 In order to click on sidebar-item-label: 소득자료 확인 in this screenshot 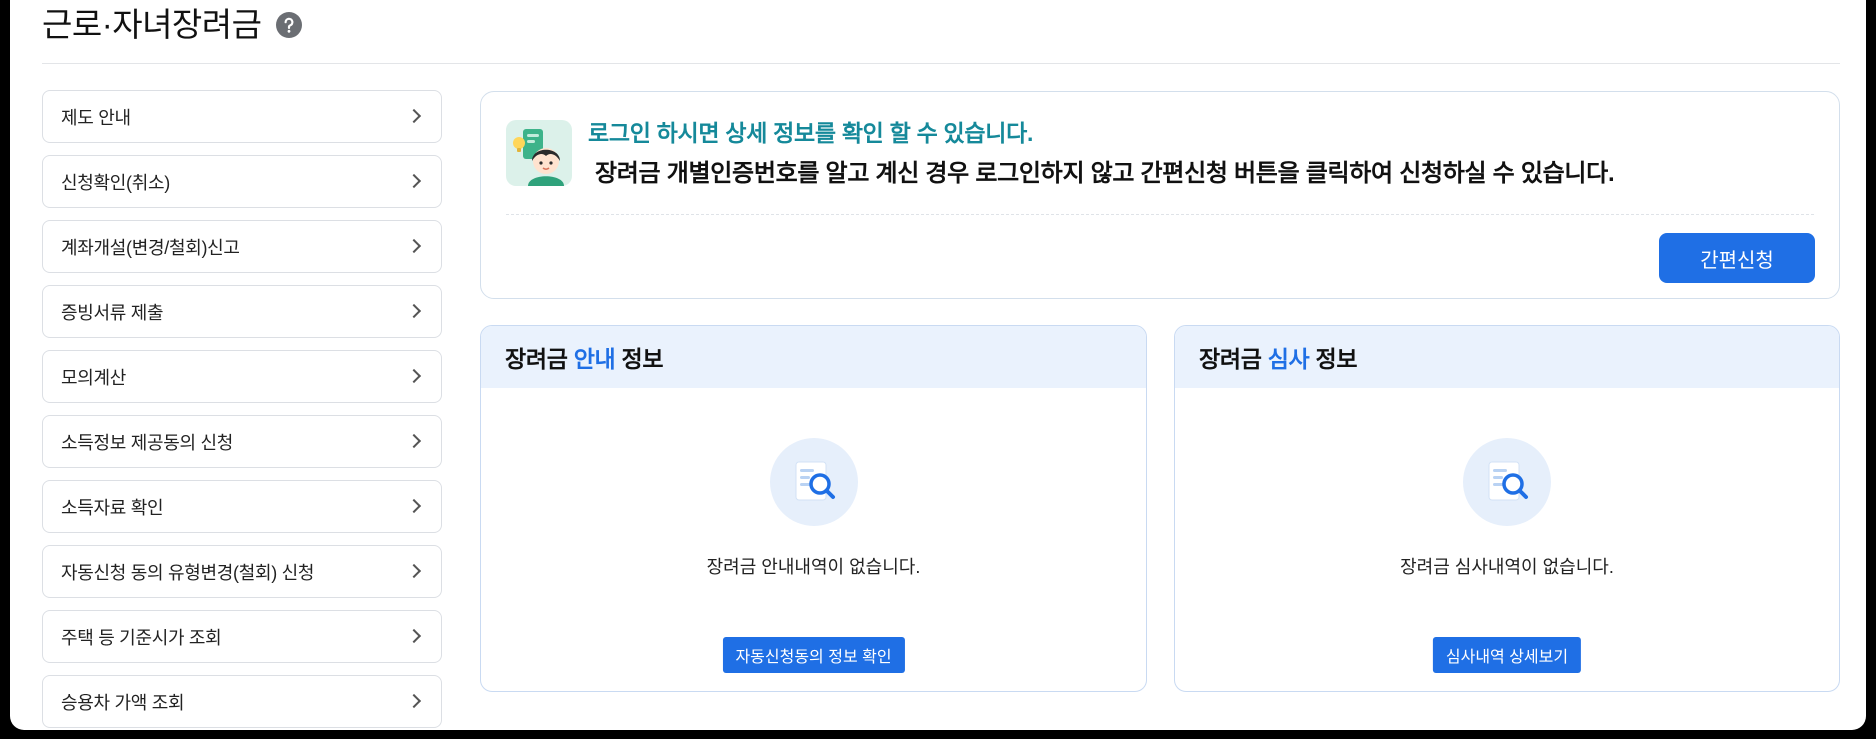, I will do `click(112, 507)`.